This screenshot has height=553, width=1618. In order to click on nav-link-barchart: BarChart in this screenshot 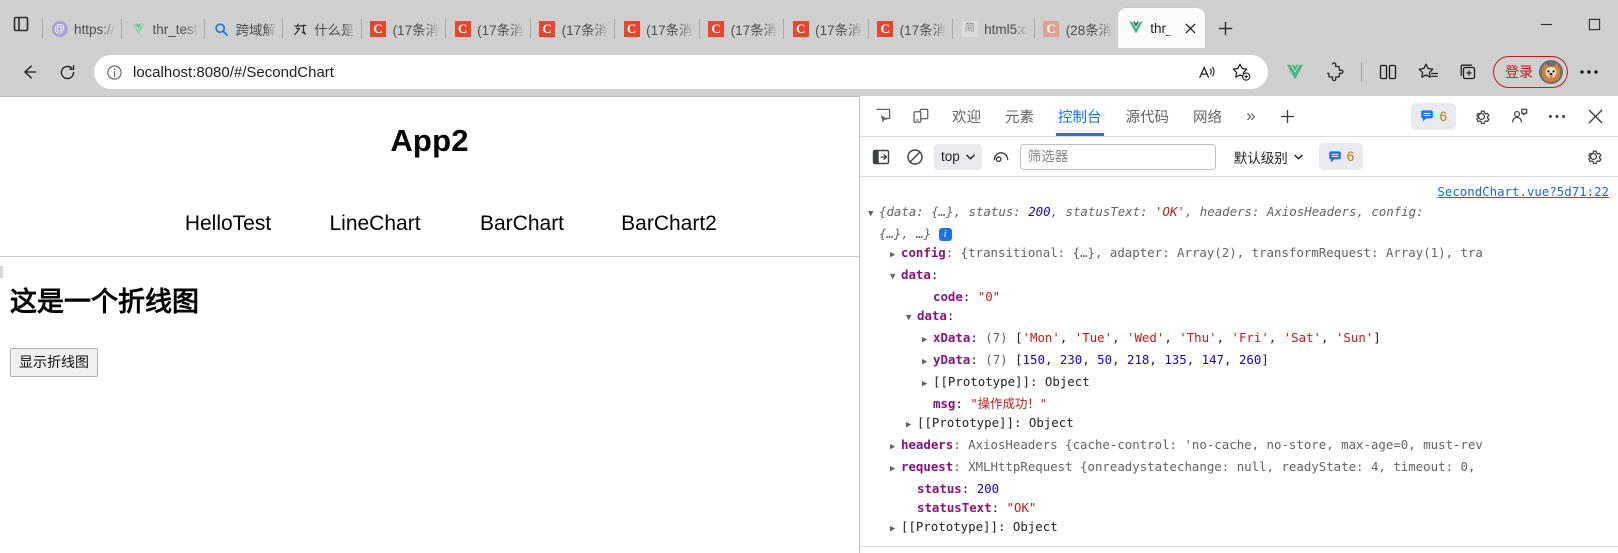, I will do `click(522, 224)`.